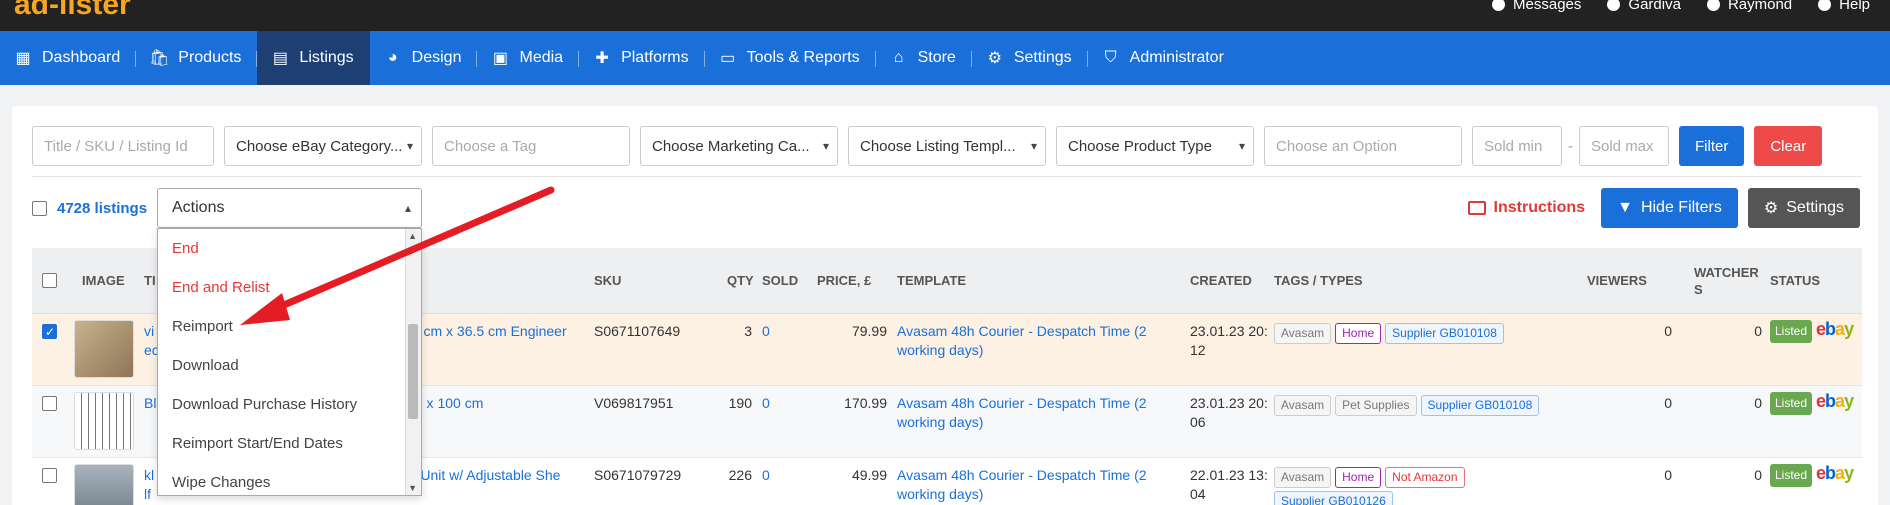 The width and height of the screenshot is (1890, 505). I want to click on dropdown-scrollbar: ▲ ▼, so click(413, 362).